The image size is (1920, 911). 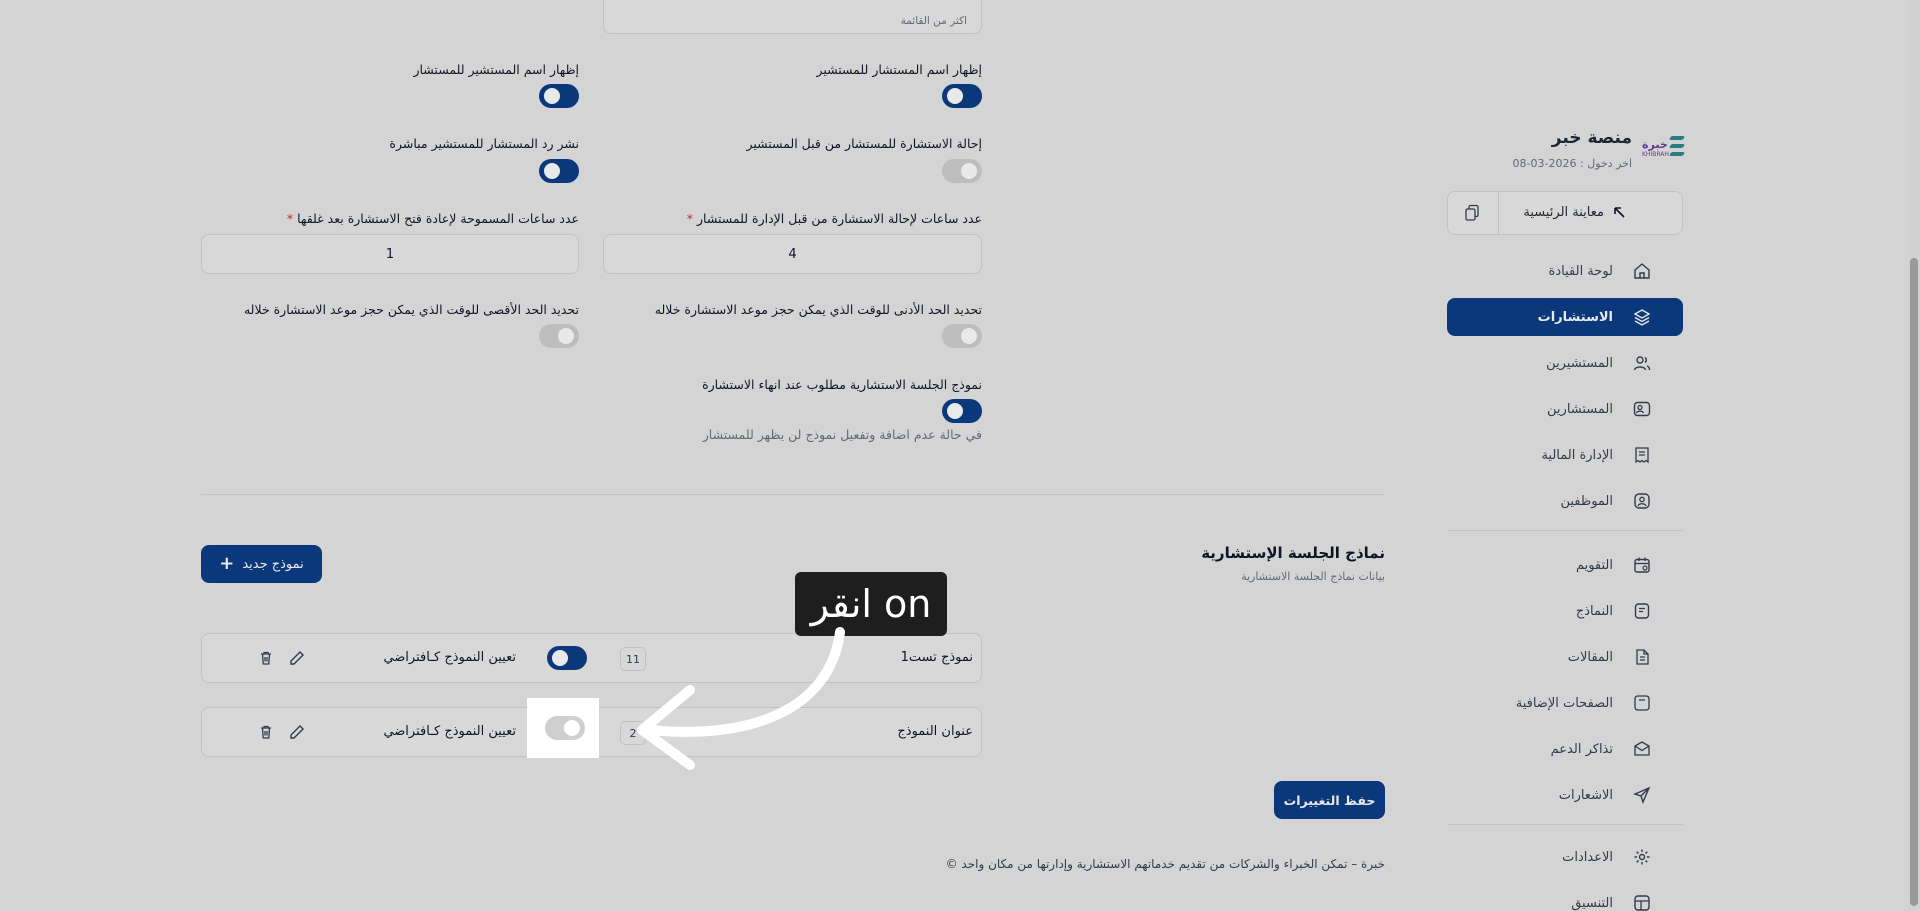 I want to click on sidebar-item-settings: الاعدادات, so click(x=1565, y=857).